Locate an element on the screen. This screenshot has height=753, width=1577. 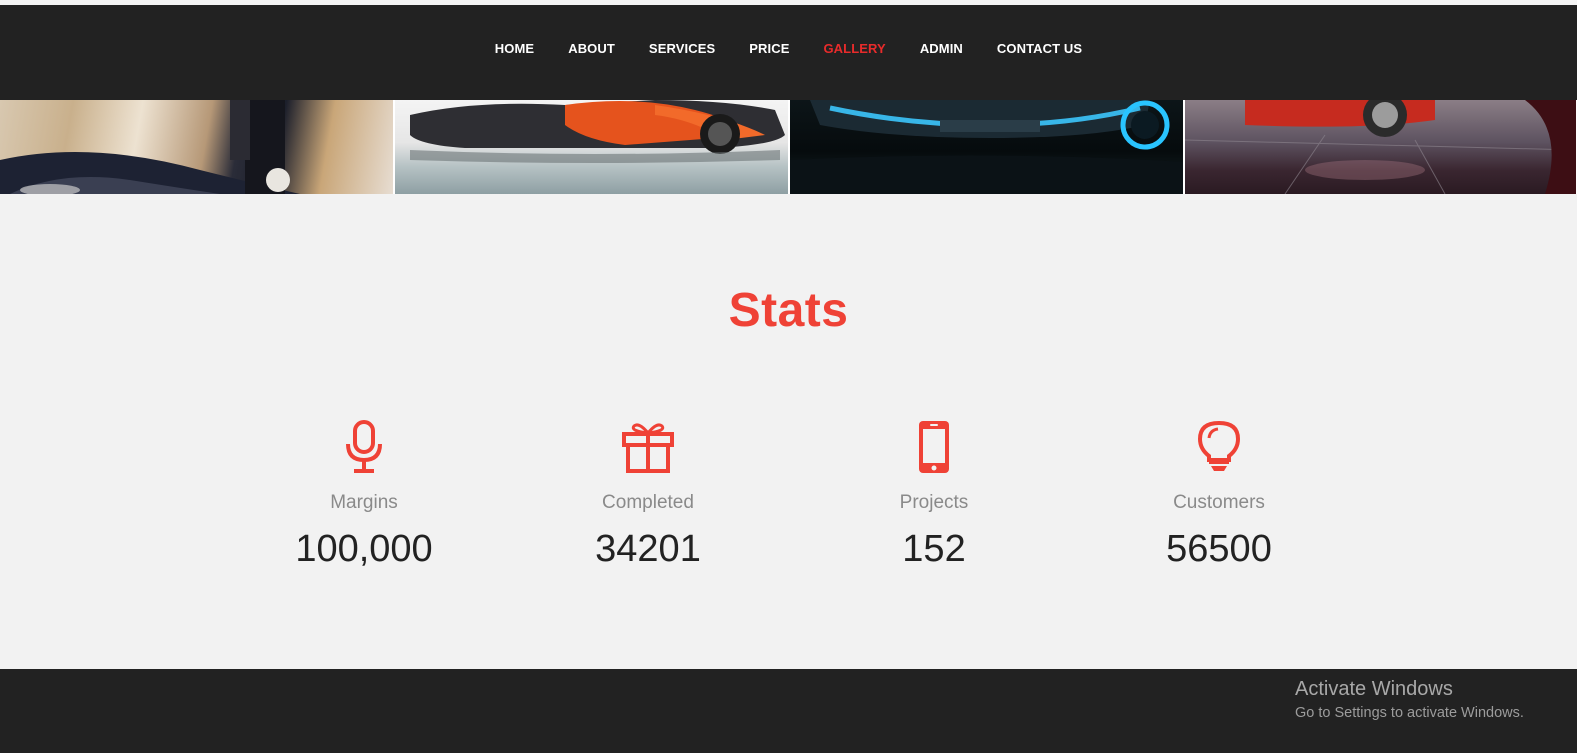
watermark-title: Activate Windows is located at coordinates (1374, 689).